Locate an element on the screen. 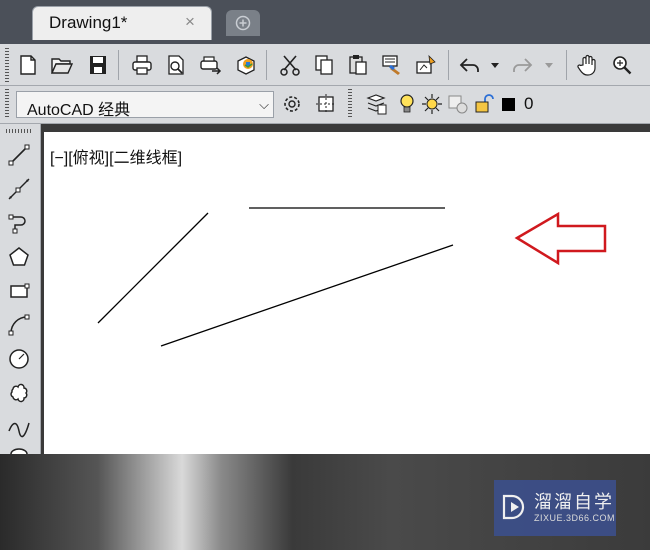 This screenshot has width=650, height=550. rectangle-icon is located at coordinates (19, 291).